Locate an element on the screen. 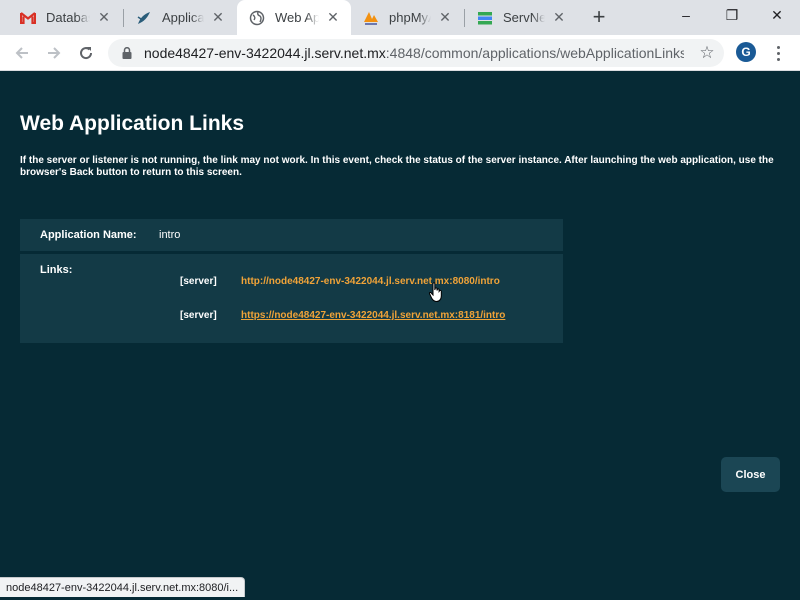  reload-button is located at coordinates (86, 53).